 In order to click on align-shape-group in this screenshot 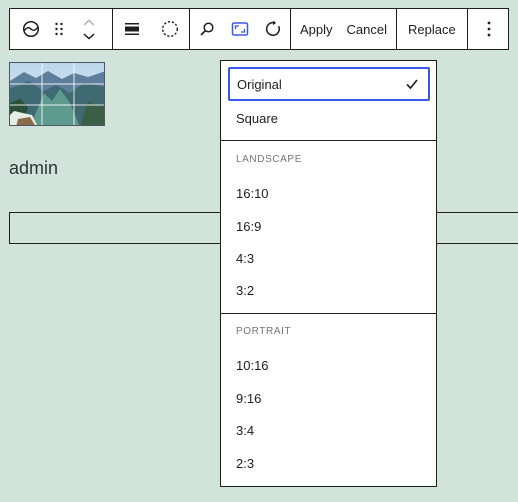, I will do `click(151, 29)`.